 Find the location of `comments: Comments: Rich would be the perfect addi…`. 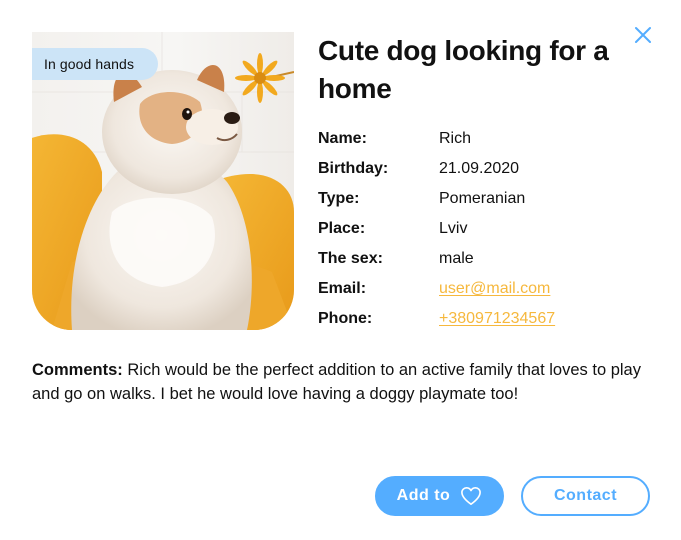

comments: Comments: Rich would be the perfect addi… is located at coordinates (342, 382).